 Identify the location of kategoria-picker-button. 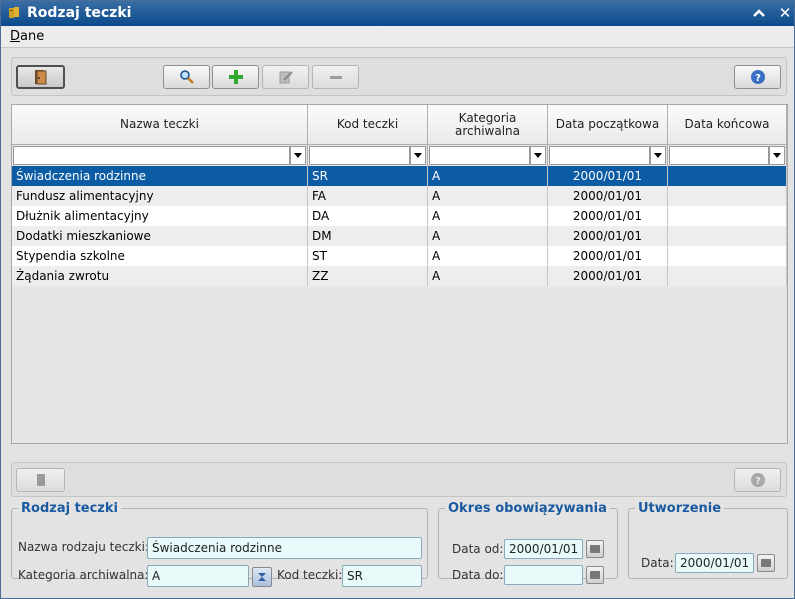
(262, 577).